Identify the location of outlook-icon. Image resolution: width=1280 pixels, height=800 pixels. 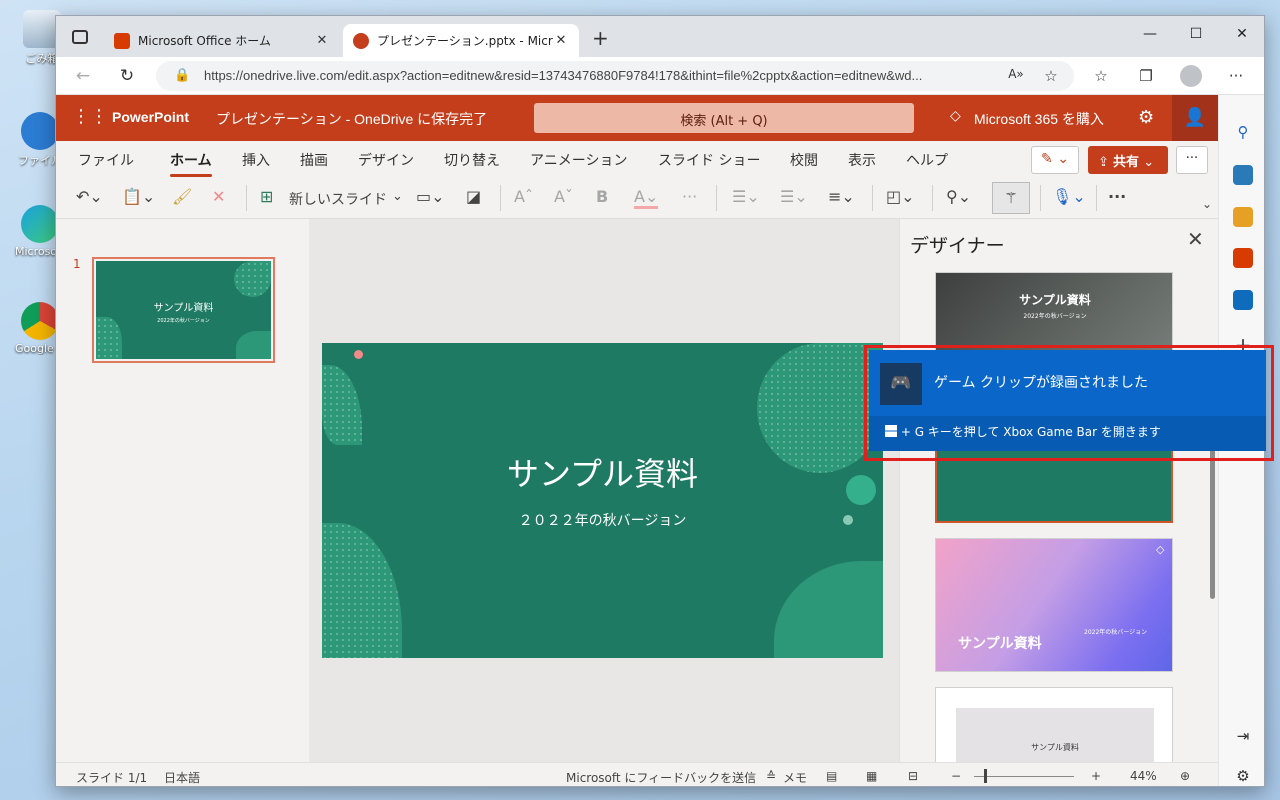
(1243, 300).